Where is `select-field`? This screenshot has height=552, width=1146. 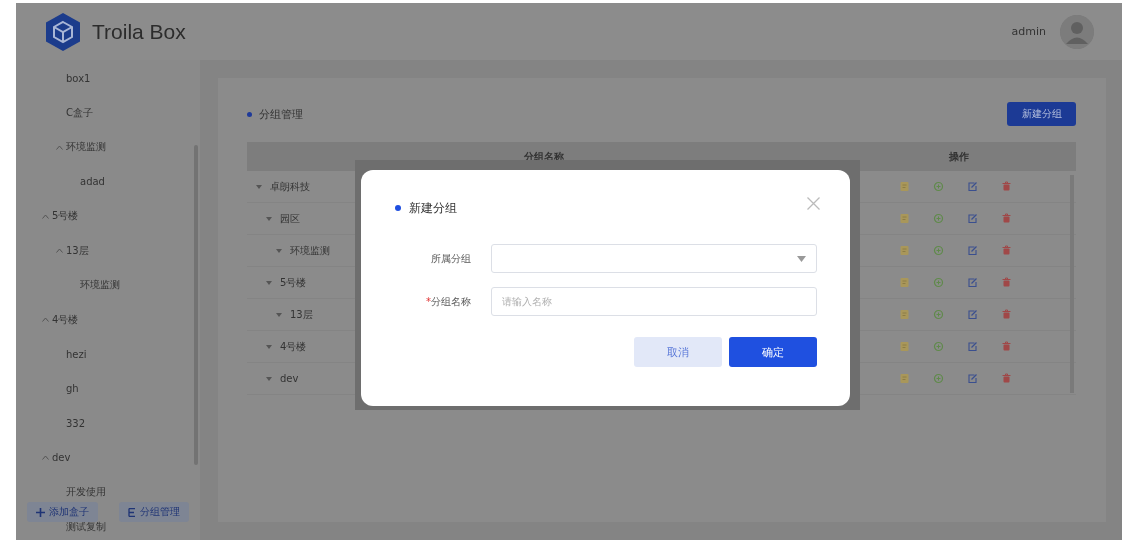 select-field is located at coordinates (654, 258).